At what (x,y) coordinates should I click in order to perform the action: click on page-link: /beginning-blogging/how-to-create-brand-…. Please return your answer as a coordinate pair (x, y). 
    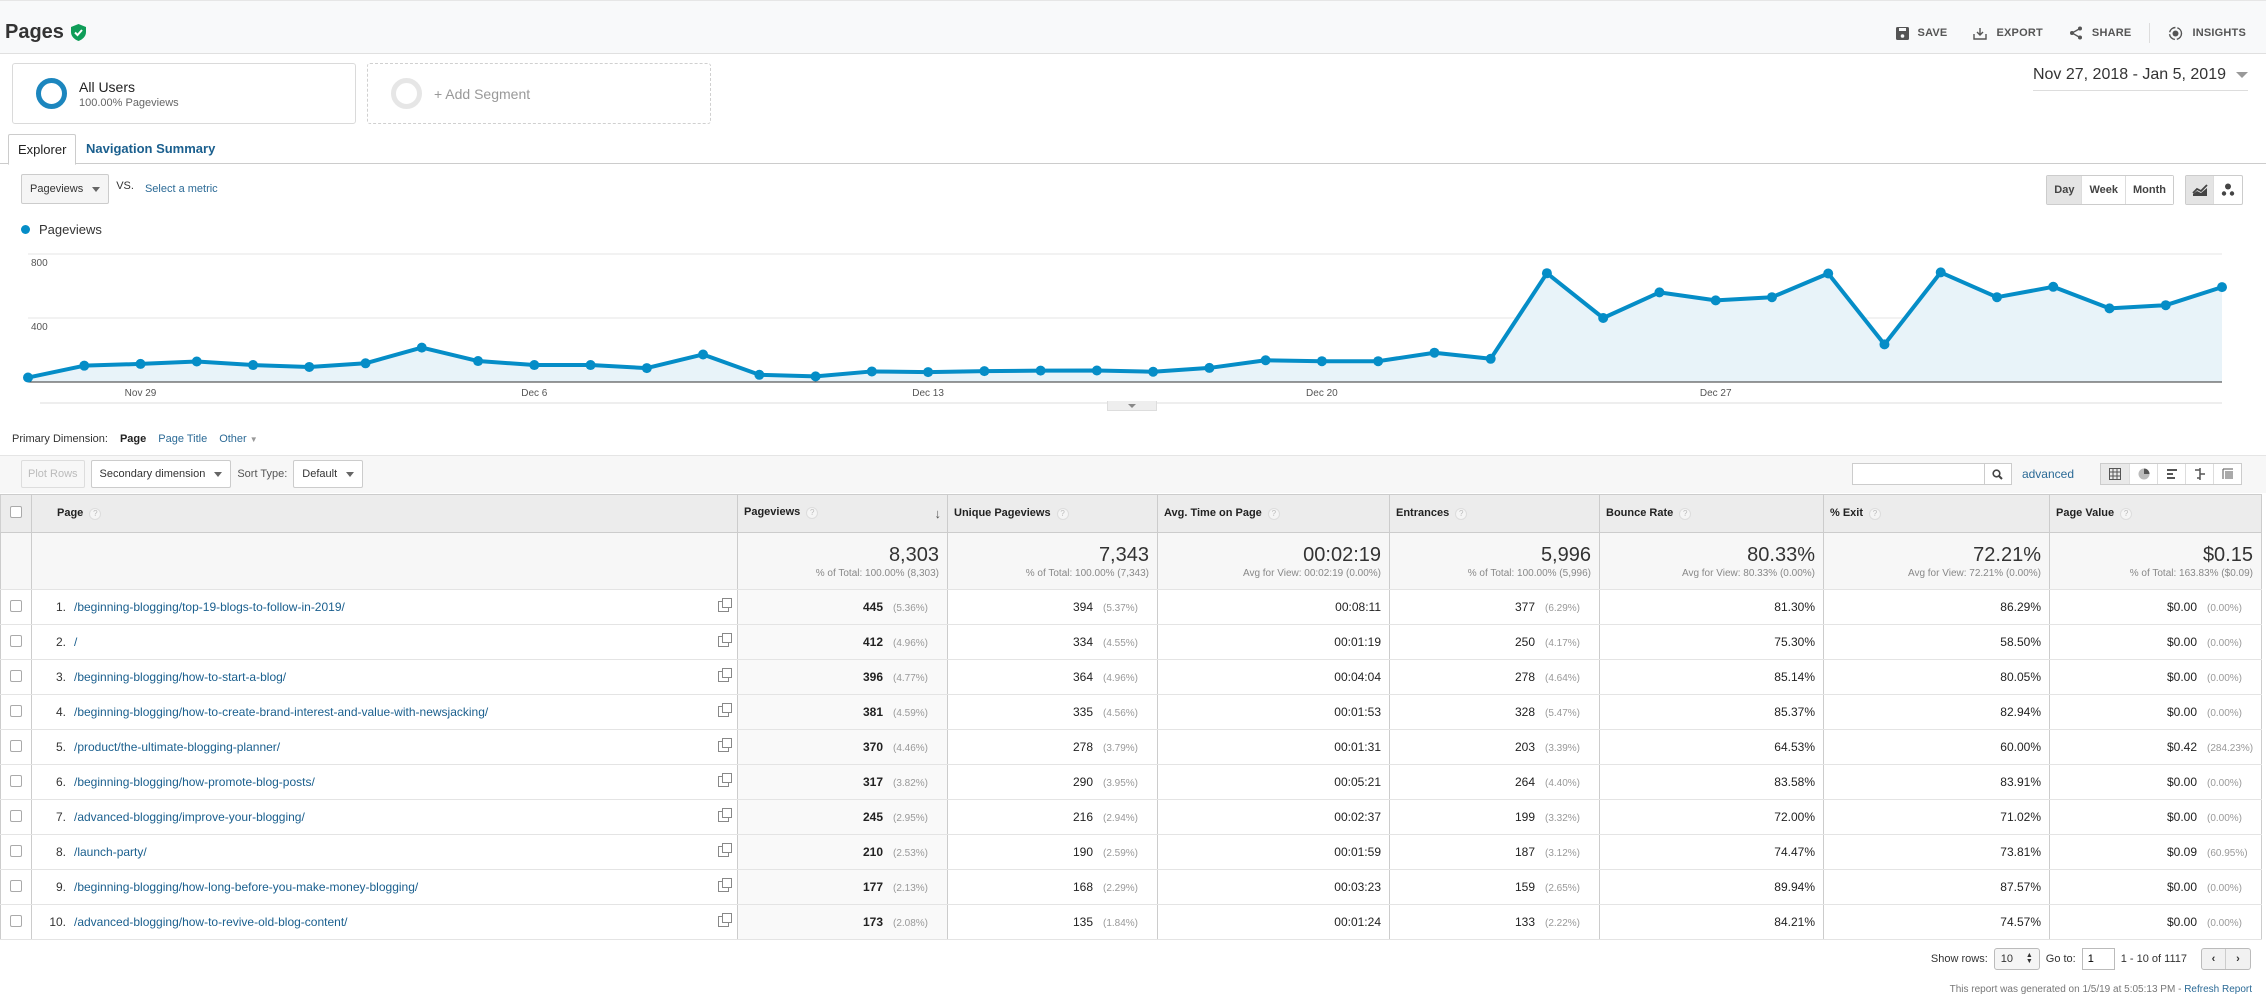
    Looking at the image, I should click on (281, 712).